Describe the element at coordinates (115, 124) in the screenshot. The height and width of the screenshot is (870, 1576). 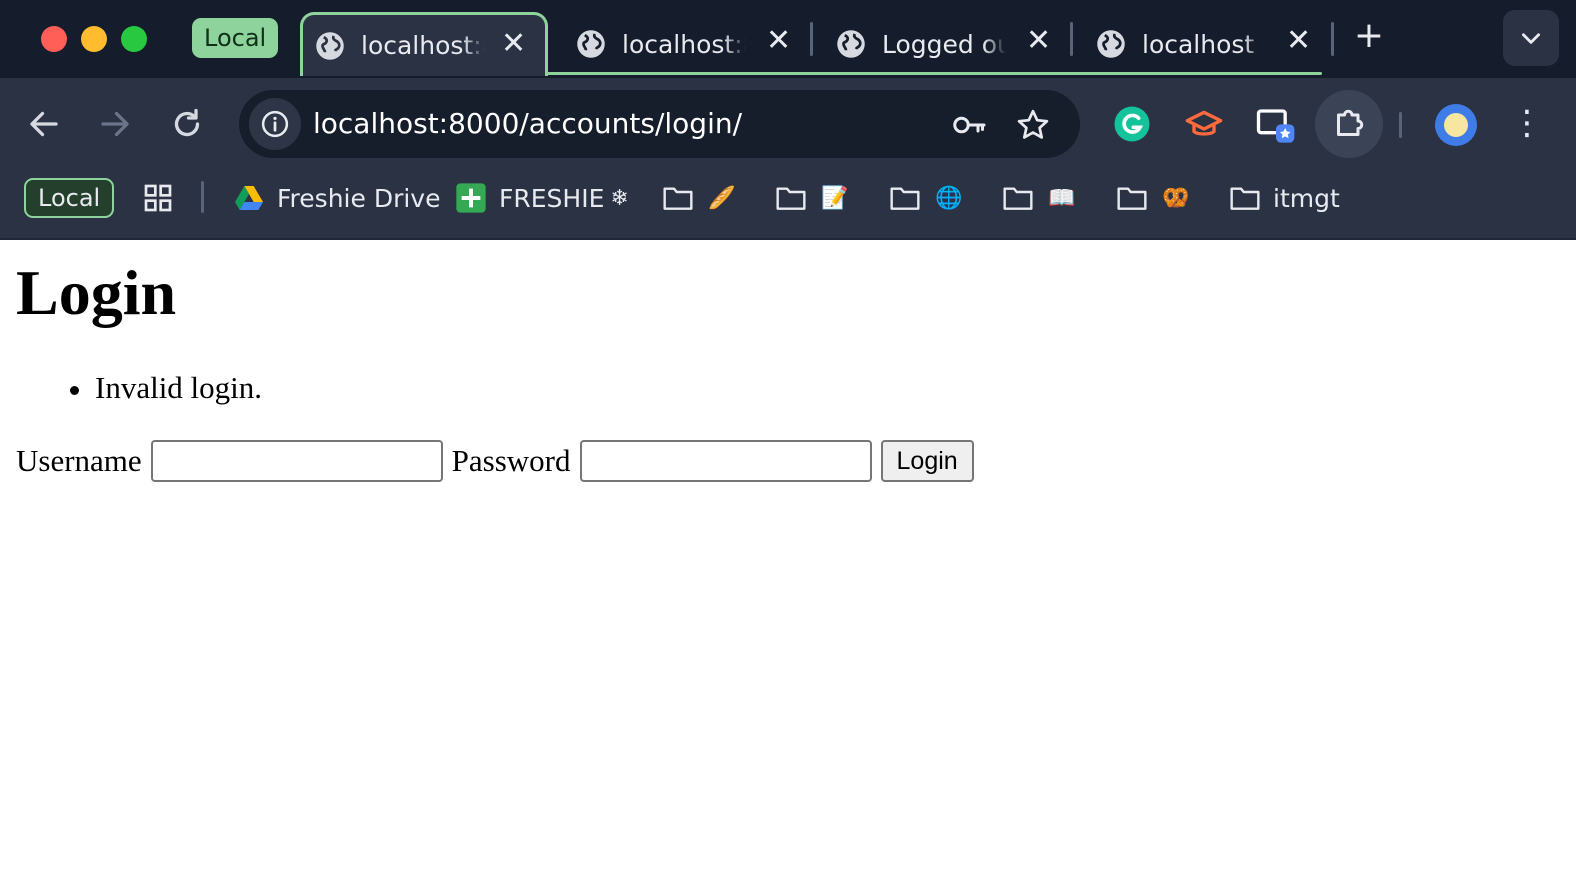
I see `forward-arrow-icon` at that location.